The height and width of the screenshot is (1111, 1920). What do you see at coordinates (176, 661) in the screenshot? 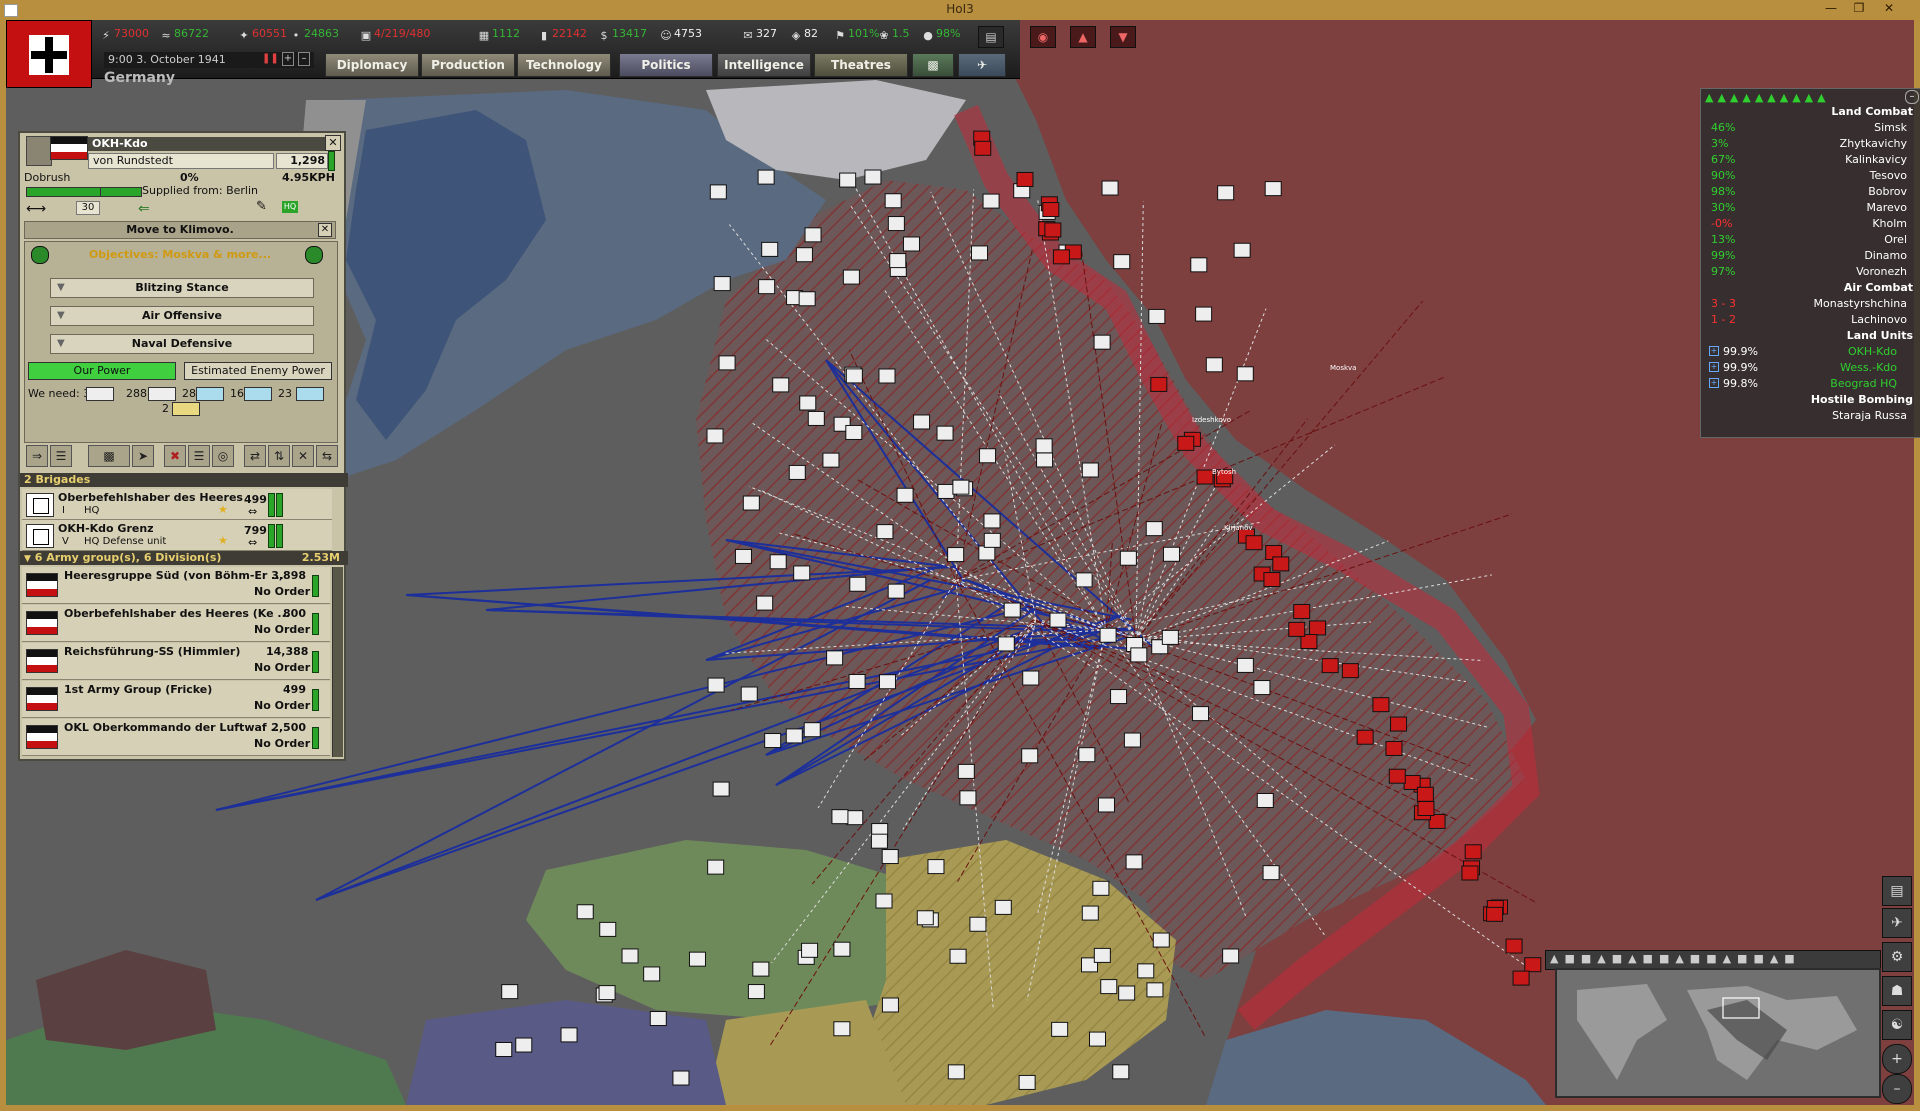
I see `subunit-row: Reichsführung-SS (Himmler) 14,388 No Order` at bounding box center [176, 661].